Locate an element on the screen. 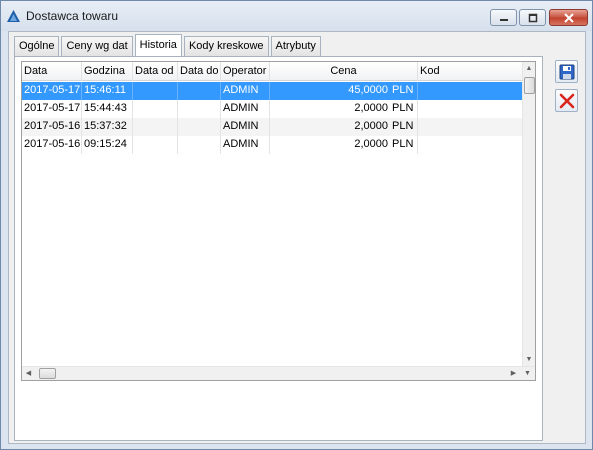 The height and width of the screenshot is (450, 593). close-button is located at coordinates (568, 17).